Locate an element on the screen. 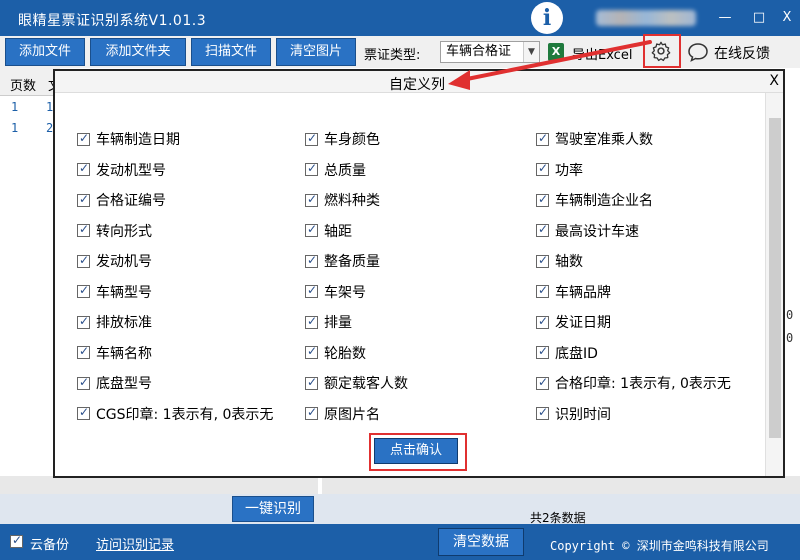  field-label: 轮胎数 is located at coordinates (345, 353).